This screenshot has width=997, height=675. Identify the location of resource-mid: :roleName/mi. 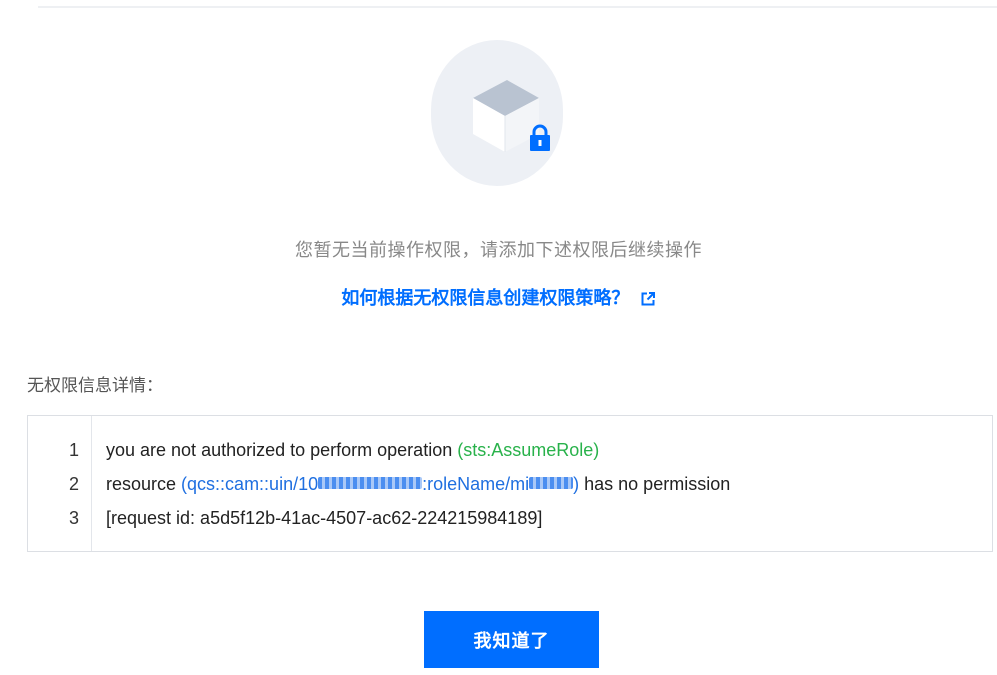
(476, 484).